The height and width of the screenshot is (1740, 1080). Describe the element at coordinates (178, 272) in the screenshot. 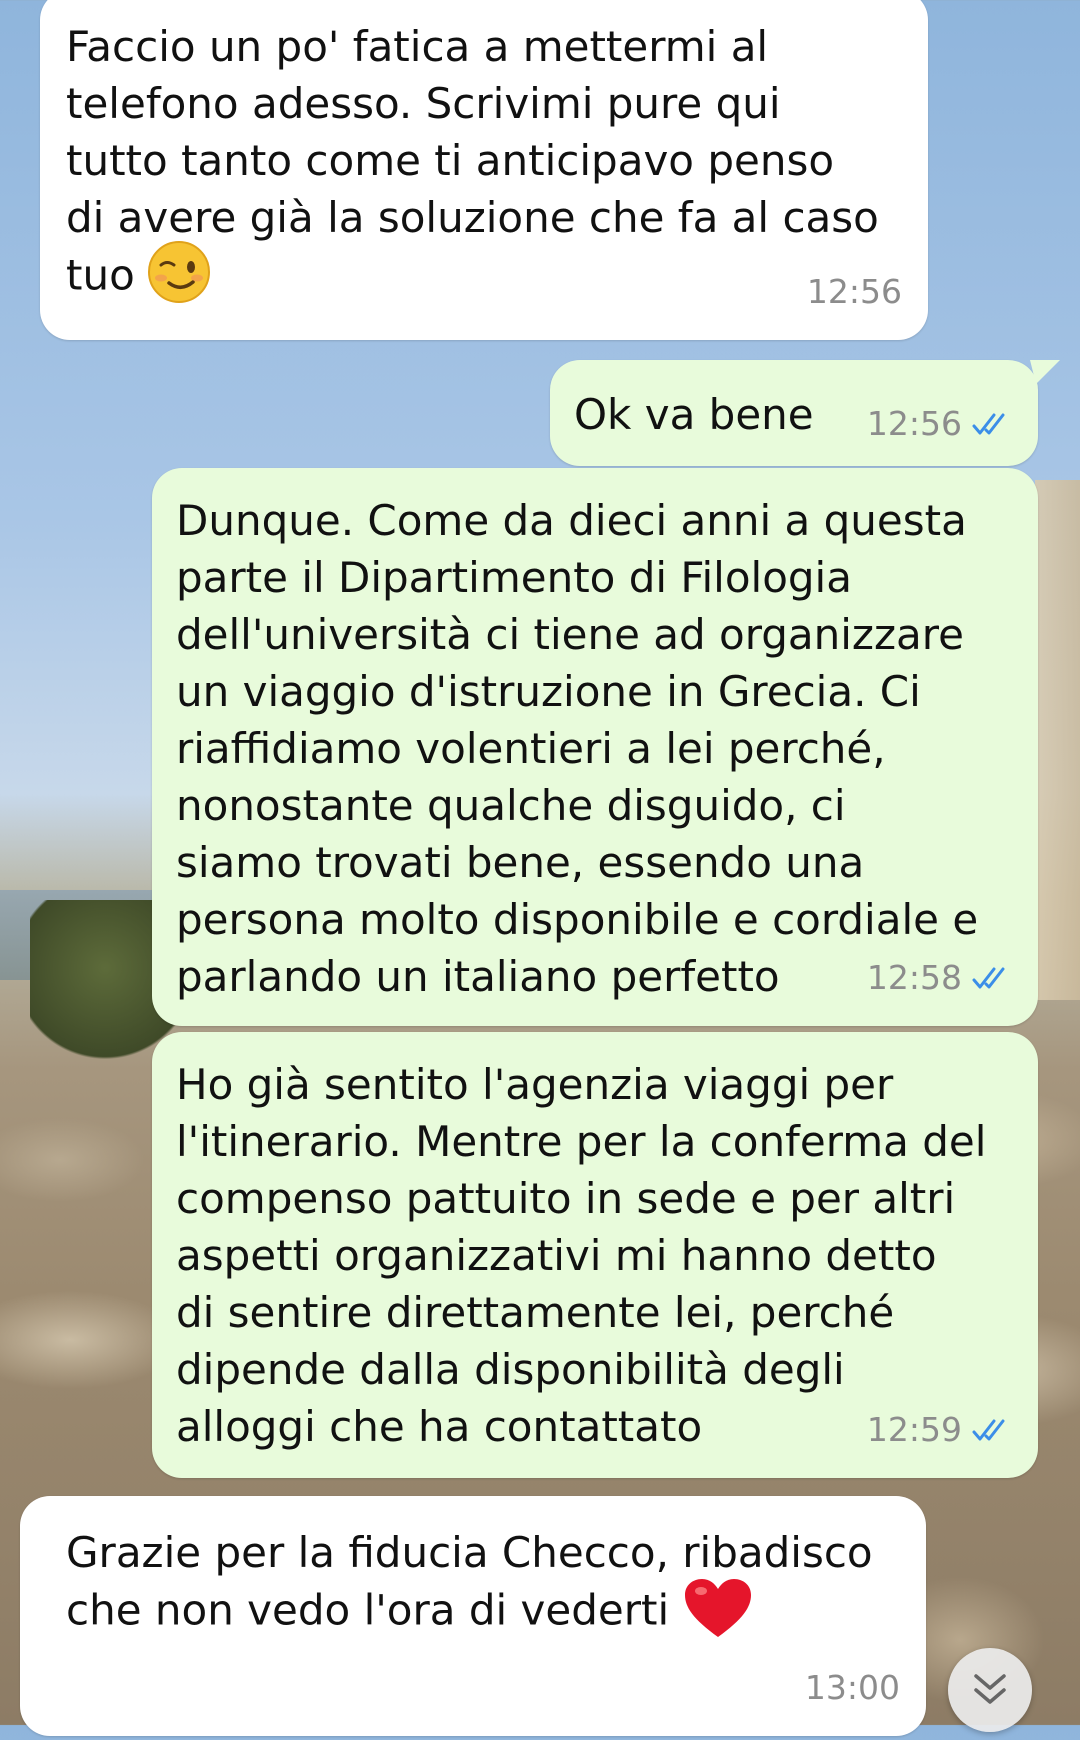

I see `wink-emoji-icon` at that location.